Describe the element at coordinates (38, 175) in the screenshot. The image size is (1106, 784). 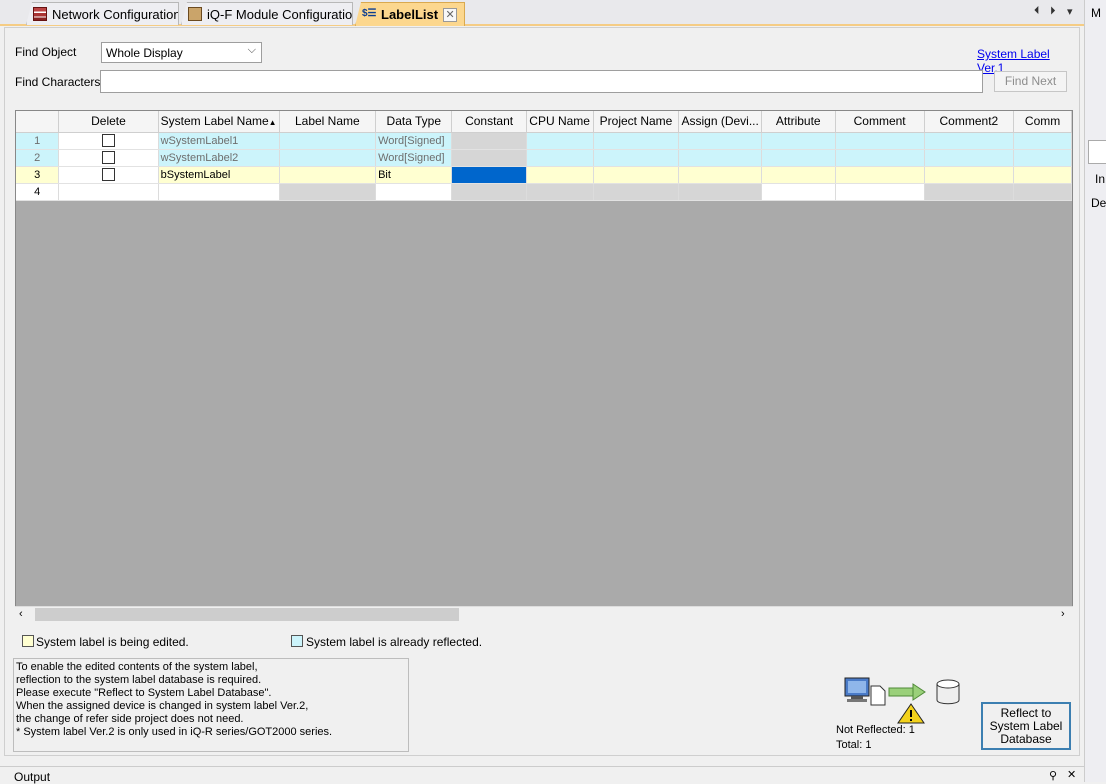
I see `row-number: 3` at that location.